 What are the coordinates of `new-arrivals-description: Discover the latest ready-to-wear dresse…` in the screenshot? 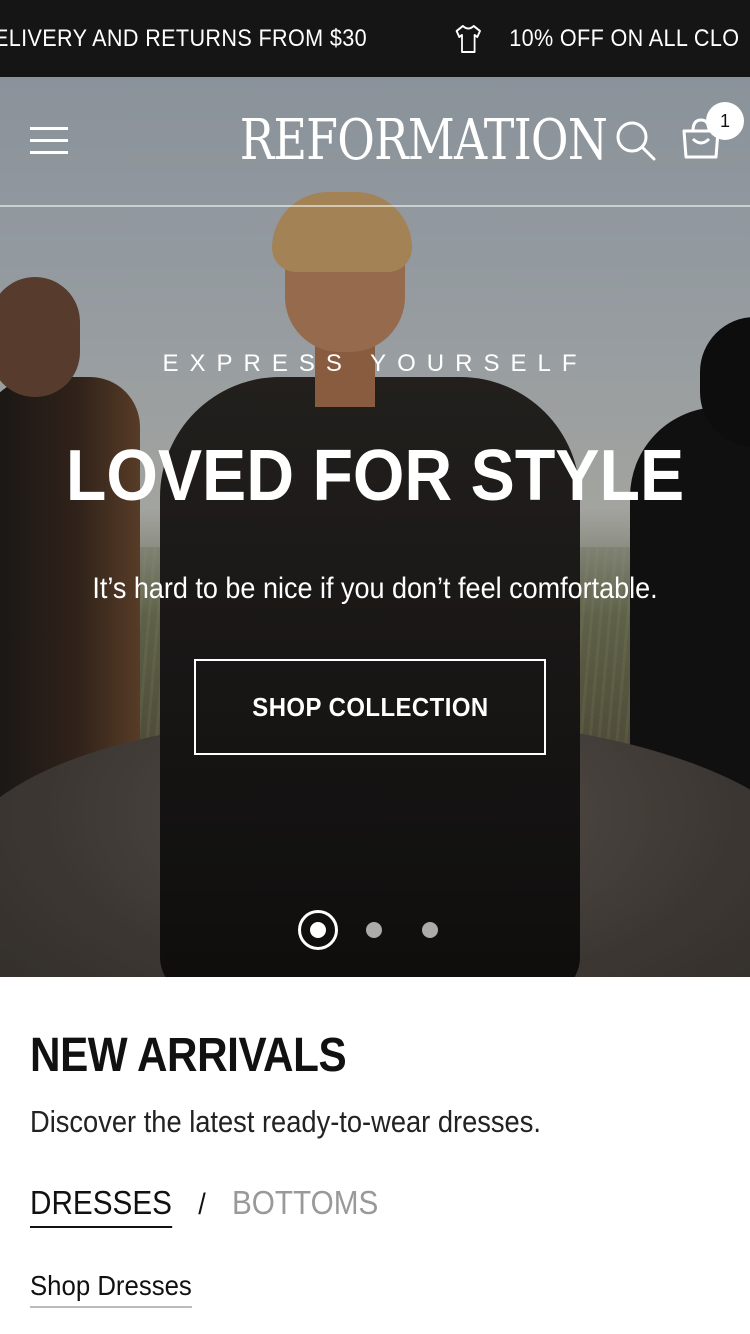 It's located at (285, 1121).